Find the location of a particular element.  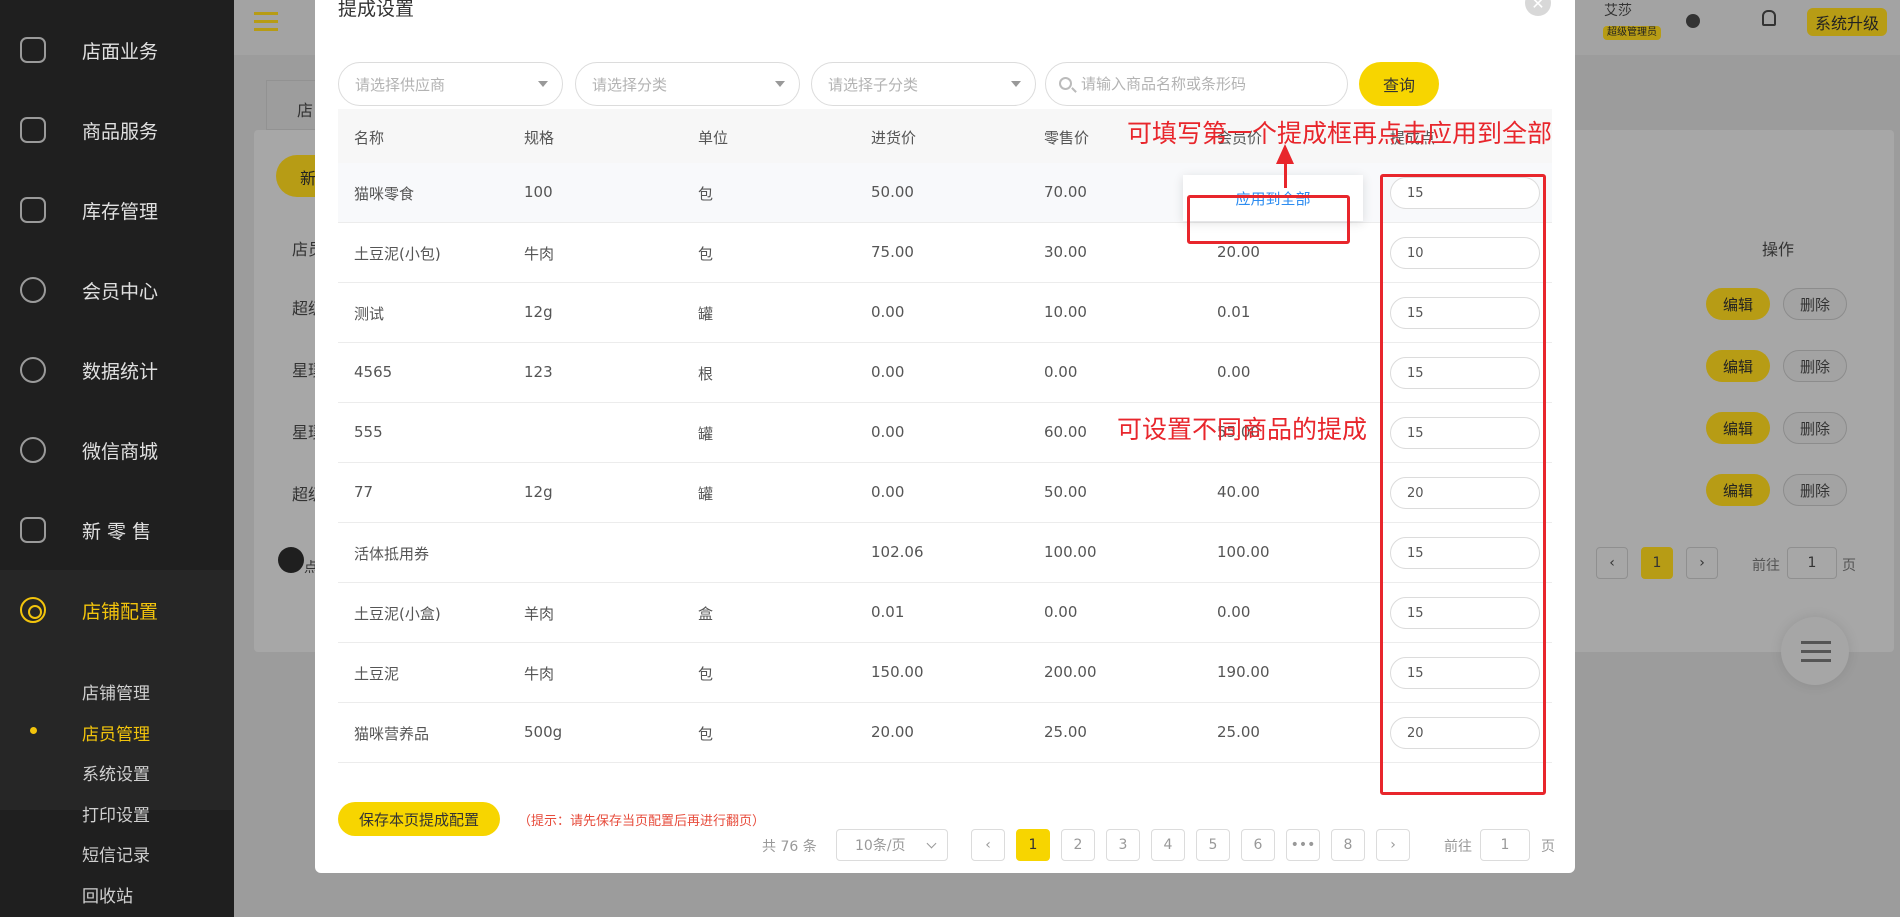

dropdown-icon is located at coordinates (1693, 21).